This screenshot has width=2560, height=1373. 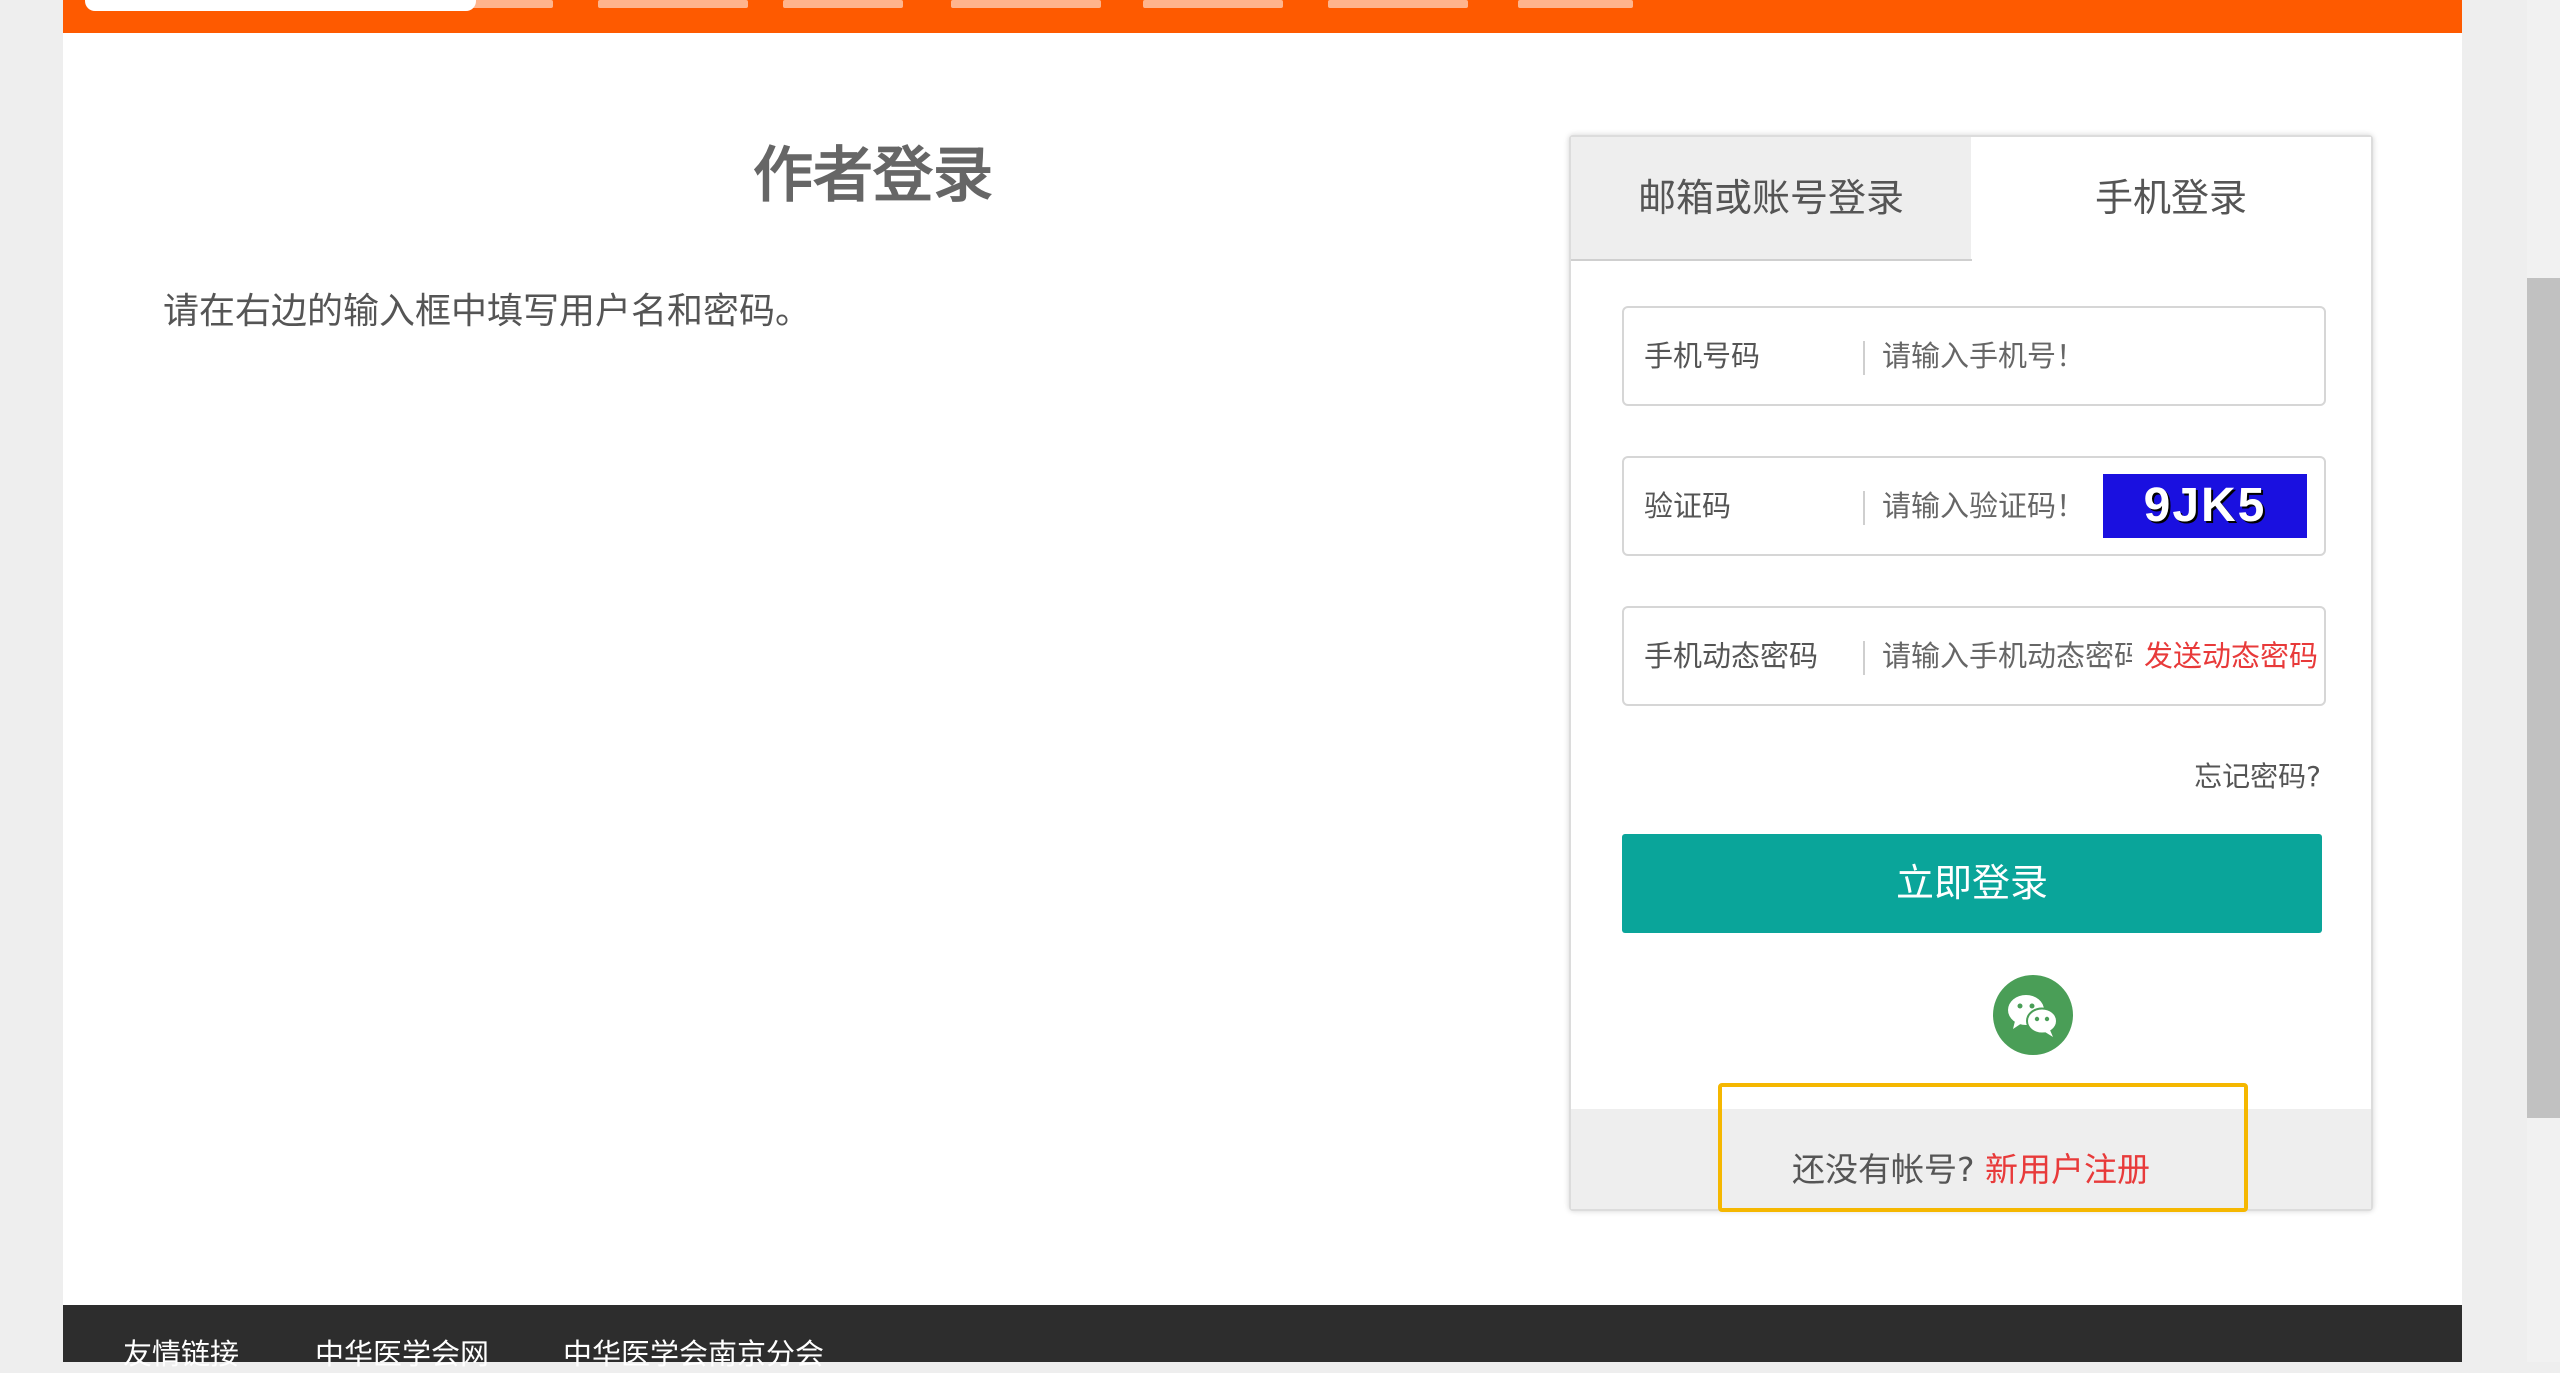 What do you see at coordinates (693, 1352) in the screenshot?
I see `footer-link-cma-nanjing: 中华医学会南京分会` at bounding box center [693, 1352].